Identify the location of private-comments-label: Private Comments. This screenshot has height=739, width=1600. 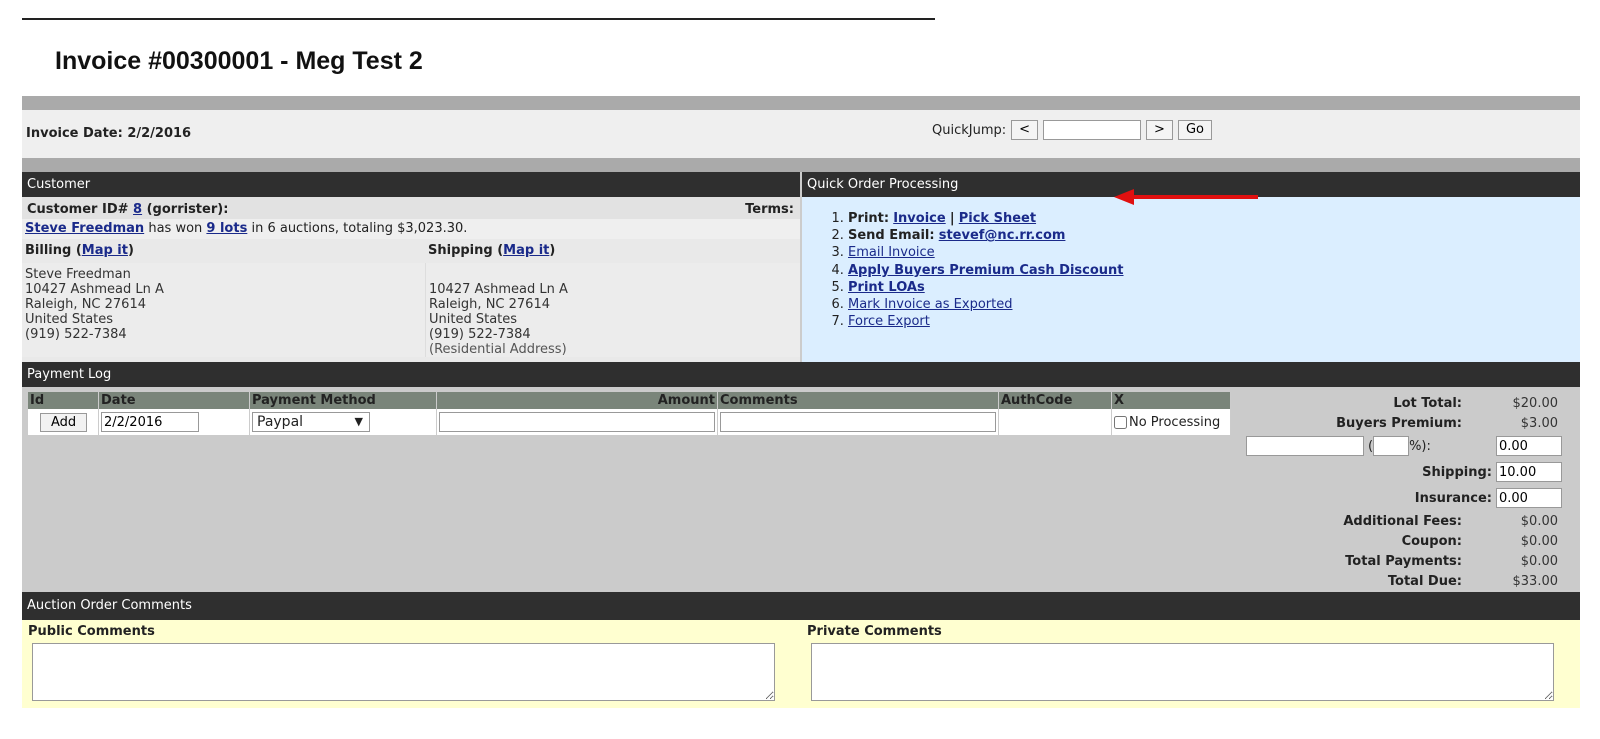
(874, 631).